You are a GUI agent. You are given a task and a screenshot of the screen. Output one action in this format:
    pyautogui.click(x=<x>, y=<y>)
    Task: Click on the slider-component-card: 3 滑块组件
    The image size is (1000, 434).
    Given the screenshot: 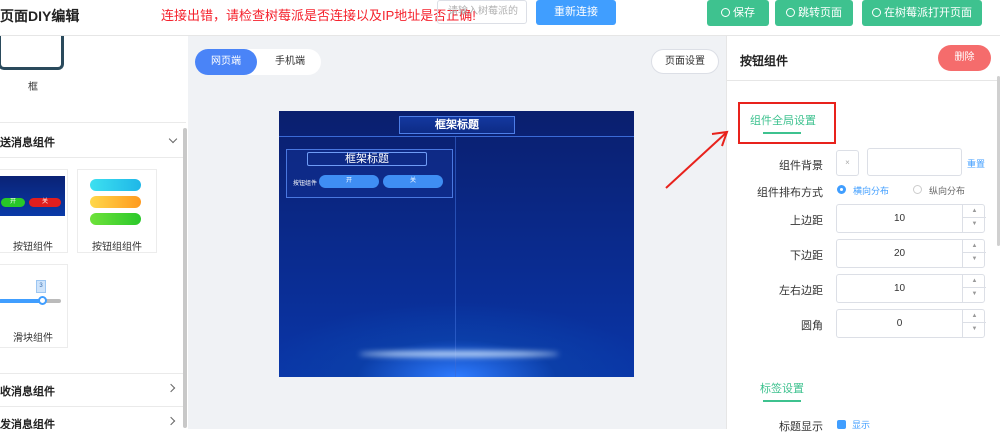 What is the action you would take?
    pyautogui.click(x=34, y=306)
    